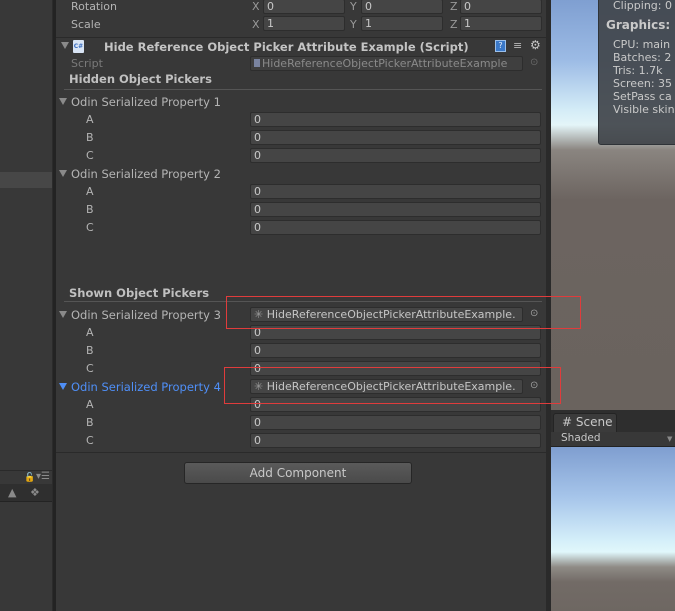 This screenshot has height=611, width=675. Describe the element at coordinates (304, 7) in the screenshot. I see `rotation-x-field: 0` at that location.